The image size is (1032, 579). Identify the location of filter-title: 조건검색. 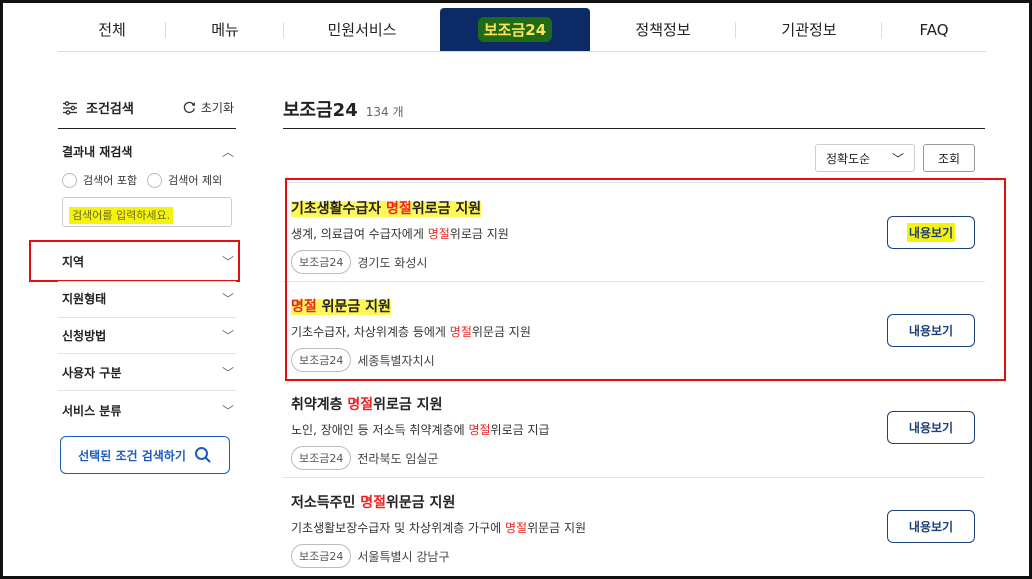
(98, 107).